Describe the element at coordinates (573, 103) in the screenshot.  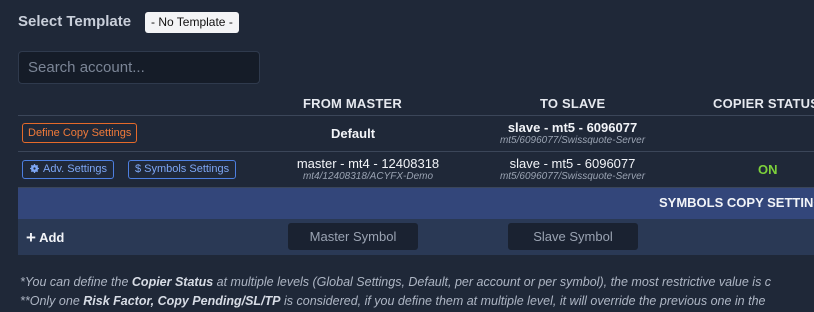
I see `column-header-to-slave: TO SLAVE` at that location.